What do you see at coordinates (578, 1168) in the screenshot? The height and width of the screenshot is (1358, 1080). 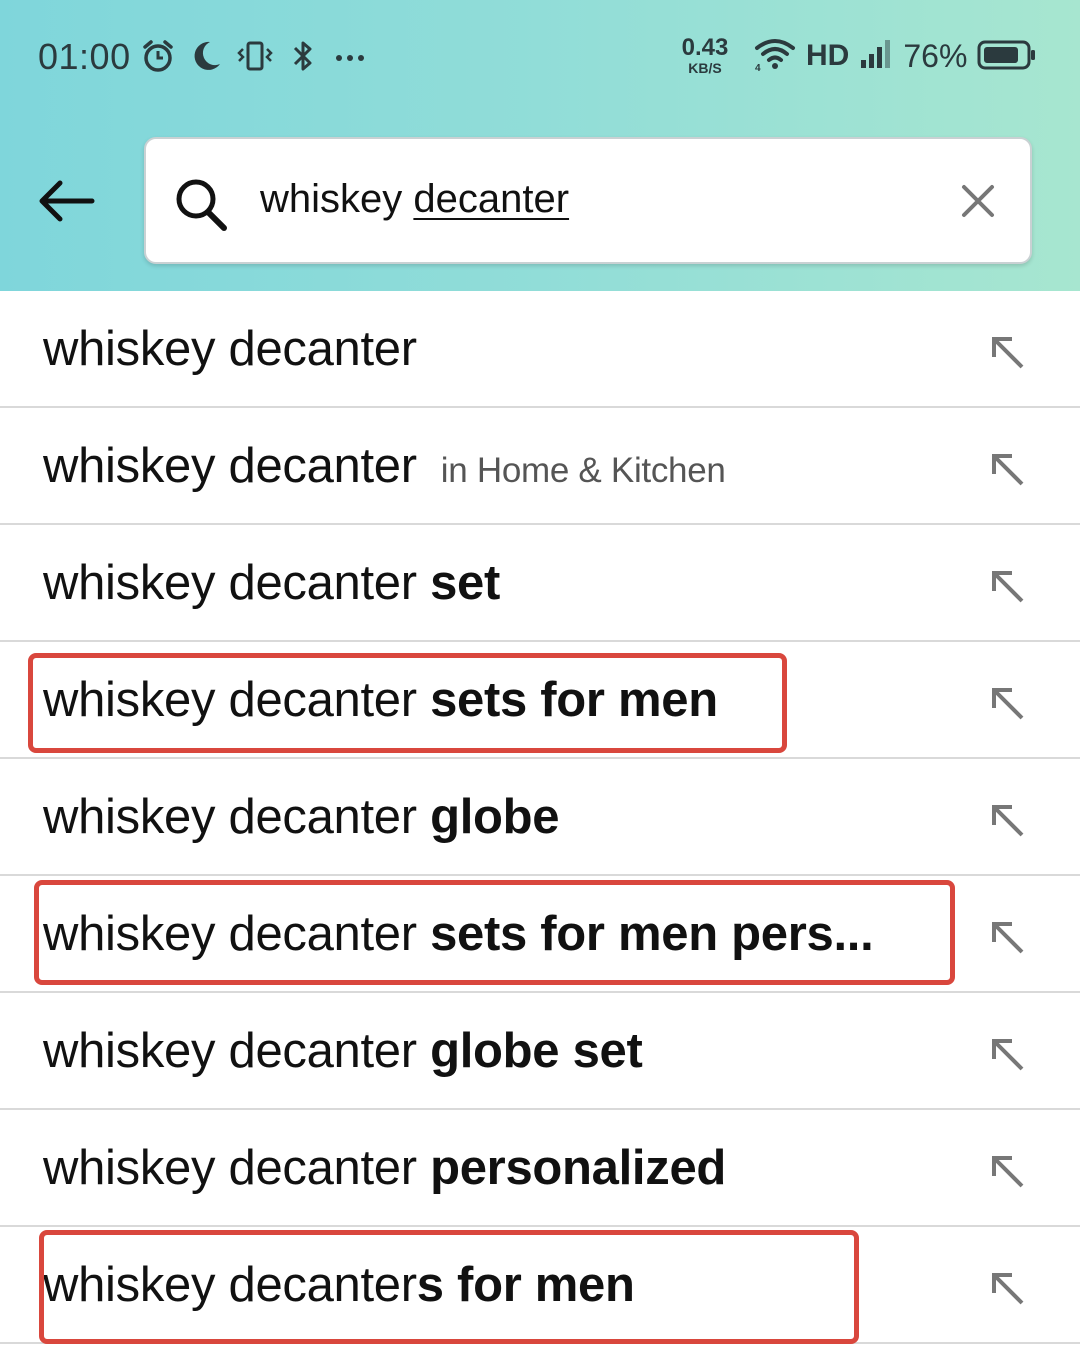 I see `suggestion-suffix: personalized` at bounding box center [578, 1168].